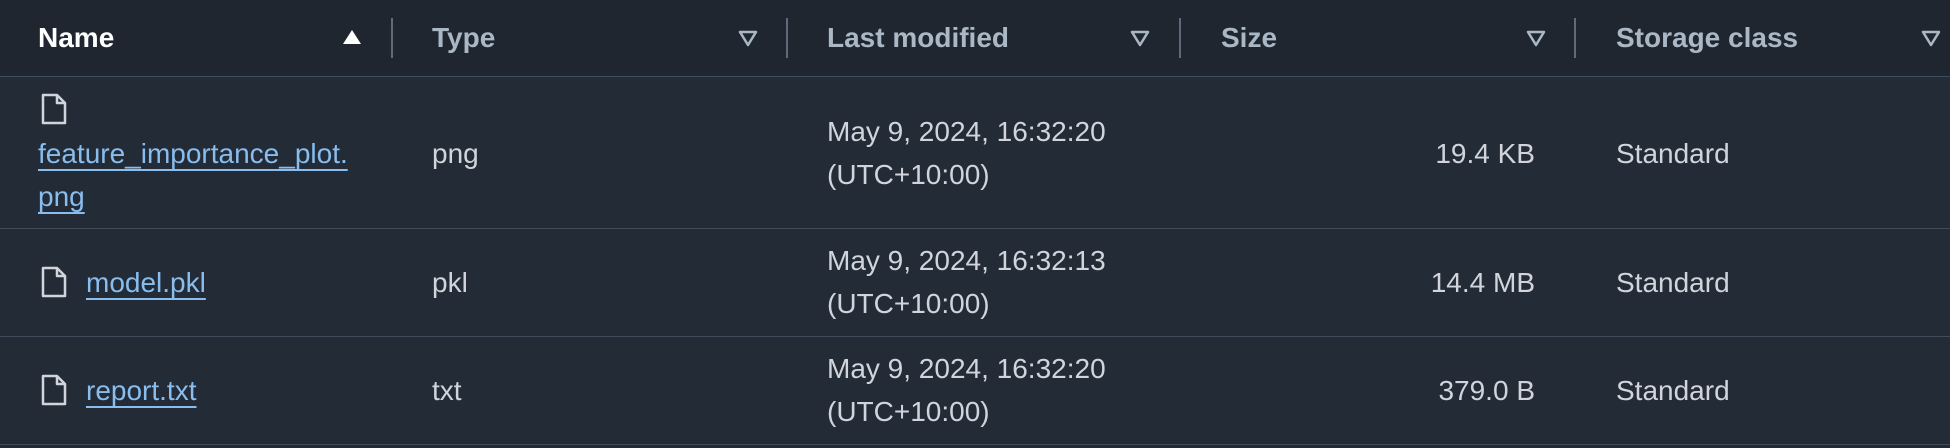 This screenshot has height=448, width=1950. I want to click on type-cell: pkl, so click(450, 282).